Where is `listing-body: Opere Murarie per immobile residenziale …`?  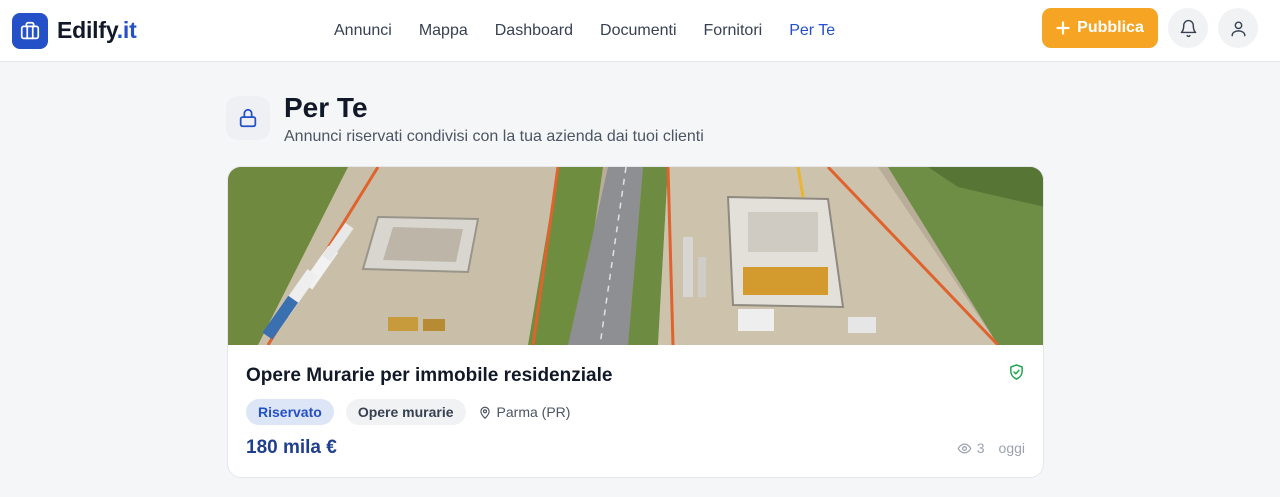 listing-body: Opere Murarie per immobile residenziale … is located at coordinates (635, 402).